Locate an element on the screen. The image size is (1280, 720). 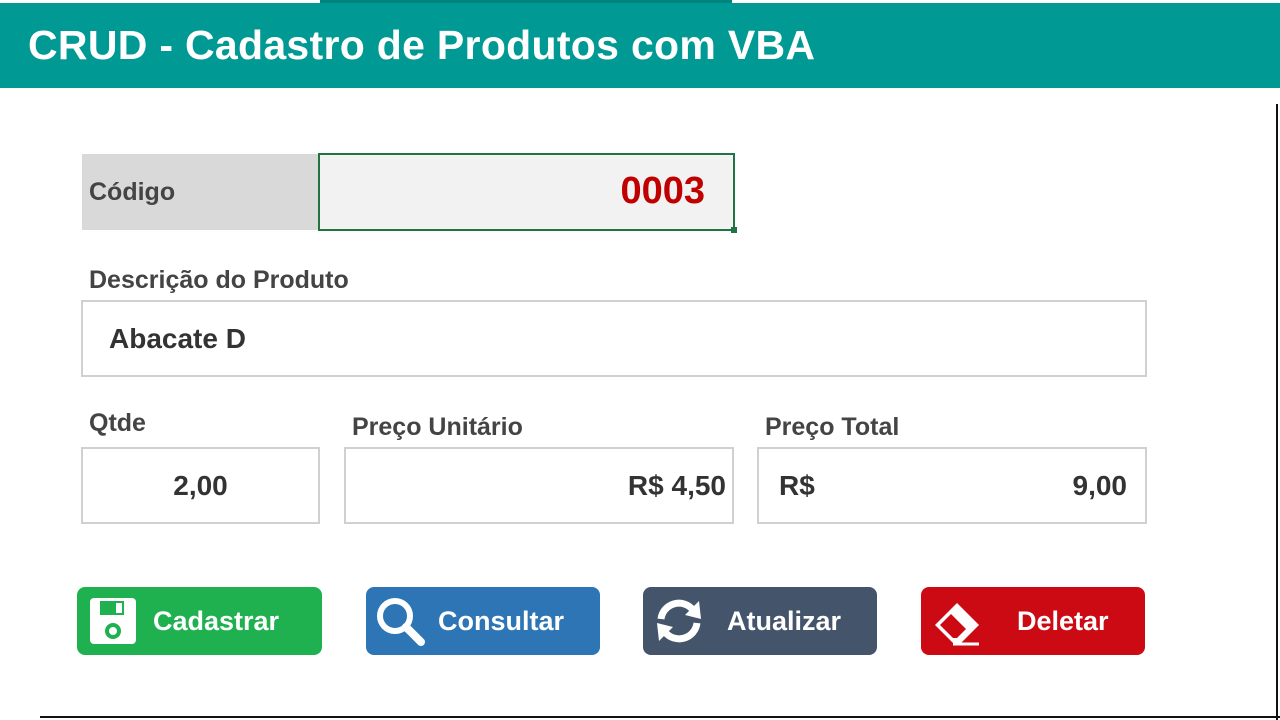
floppy-disk-icon is located at coordinates (113, 621).